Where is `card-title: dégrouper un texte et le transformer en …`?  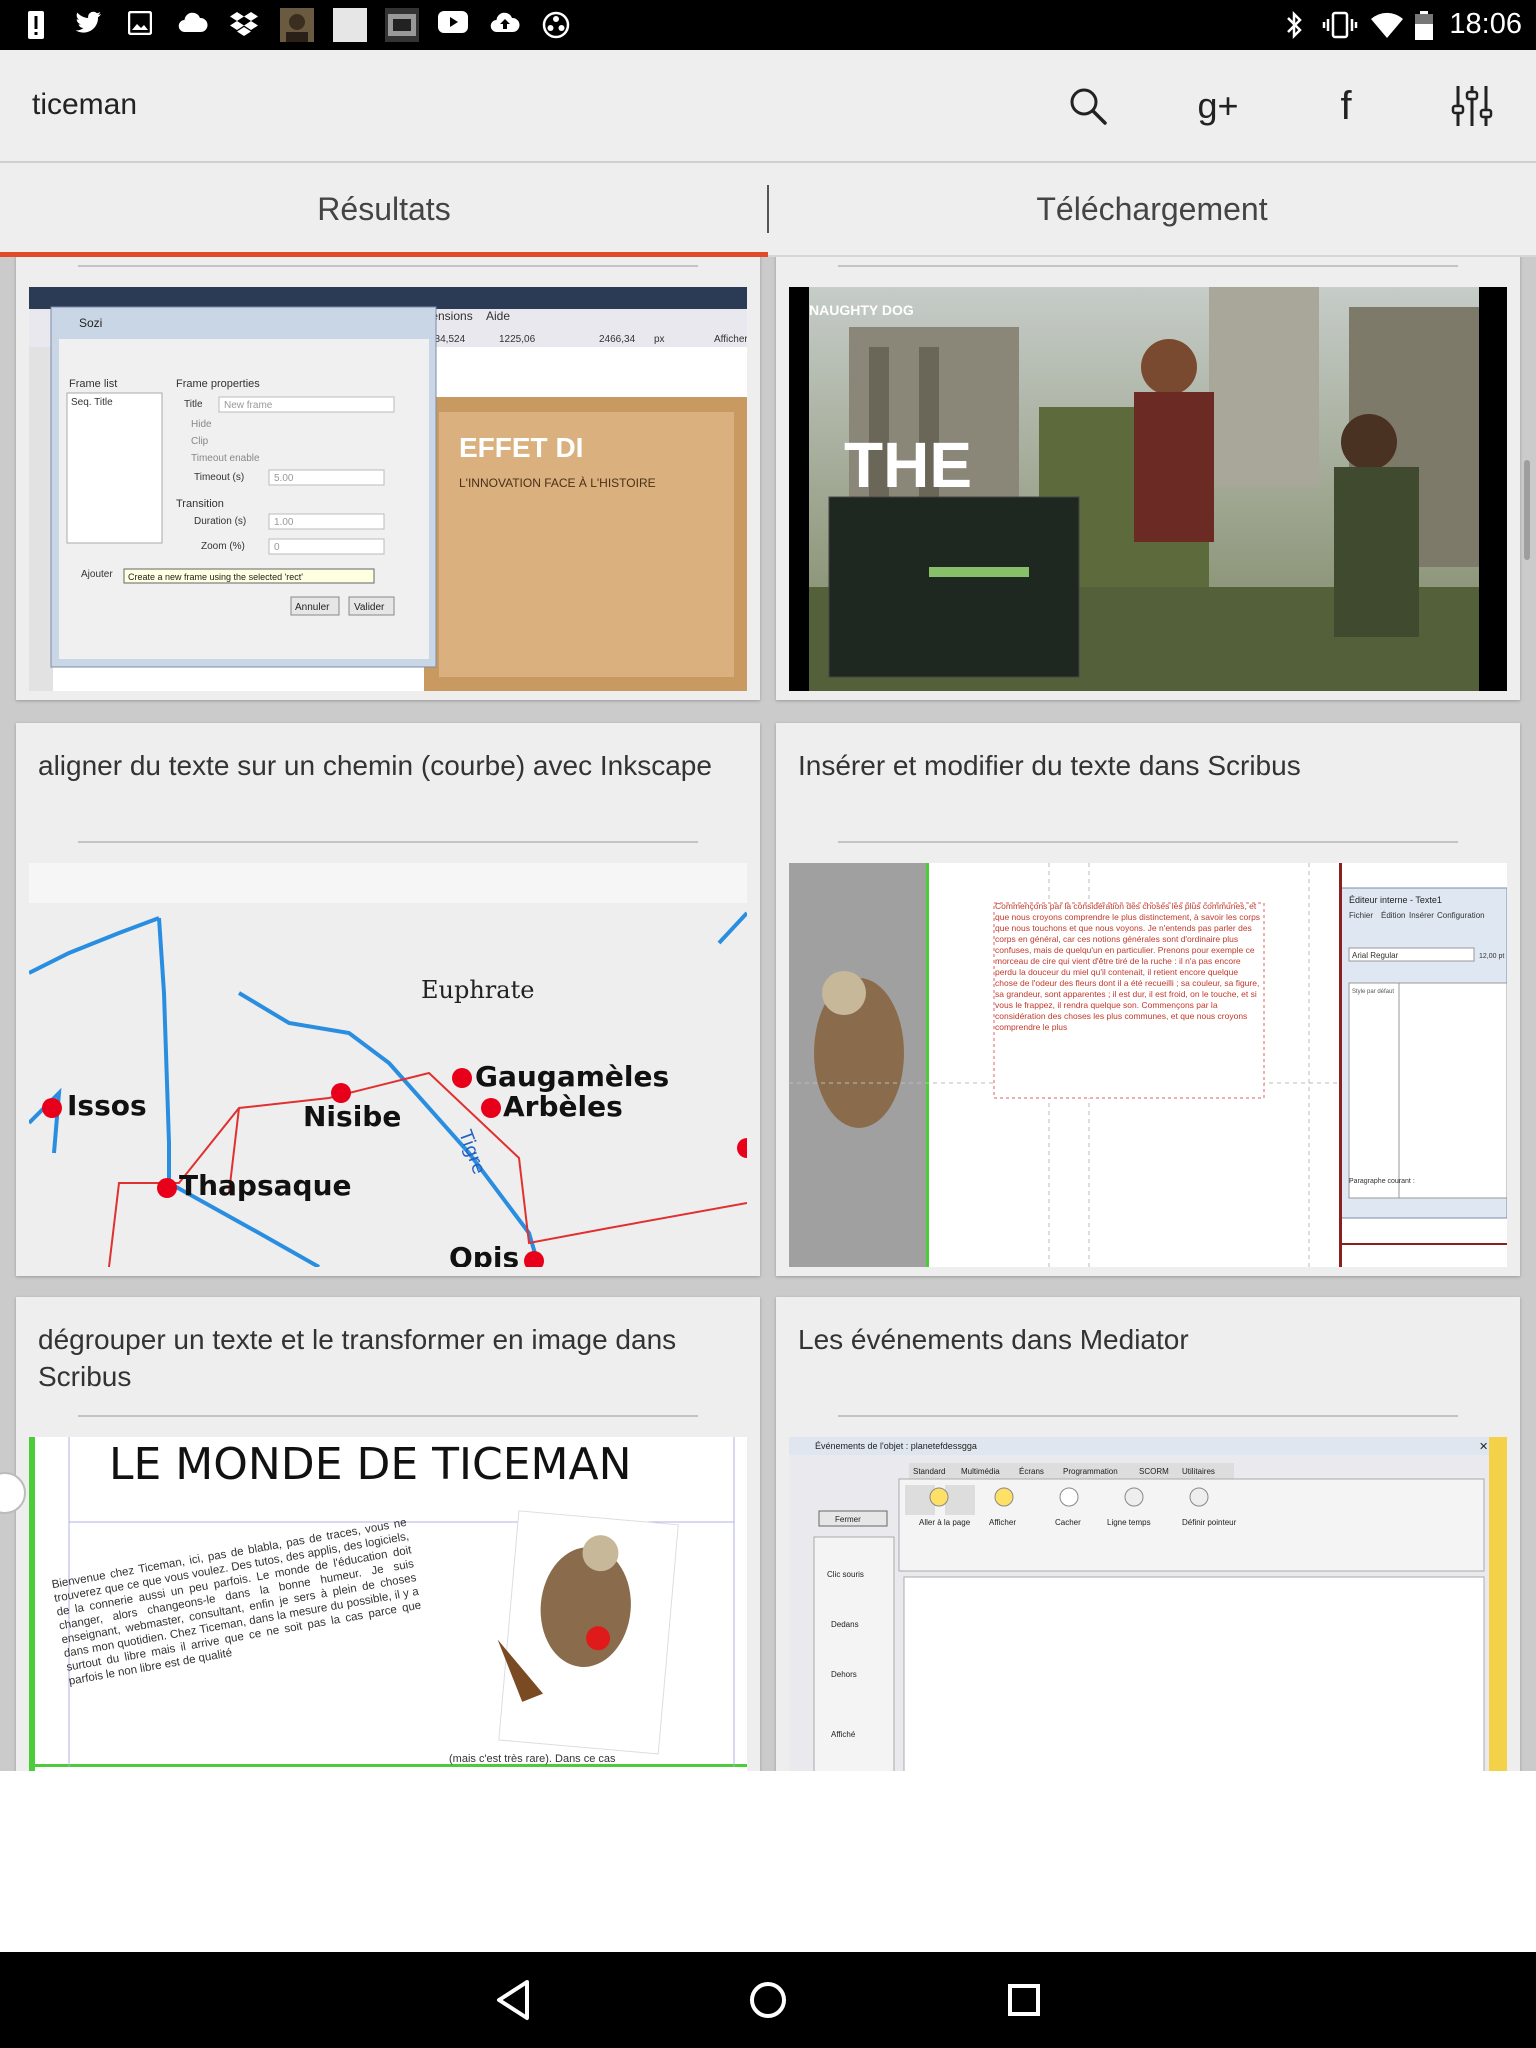 card-title: dégrouper un texte et le transformer en … is located at coordinates (388, 1358).